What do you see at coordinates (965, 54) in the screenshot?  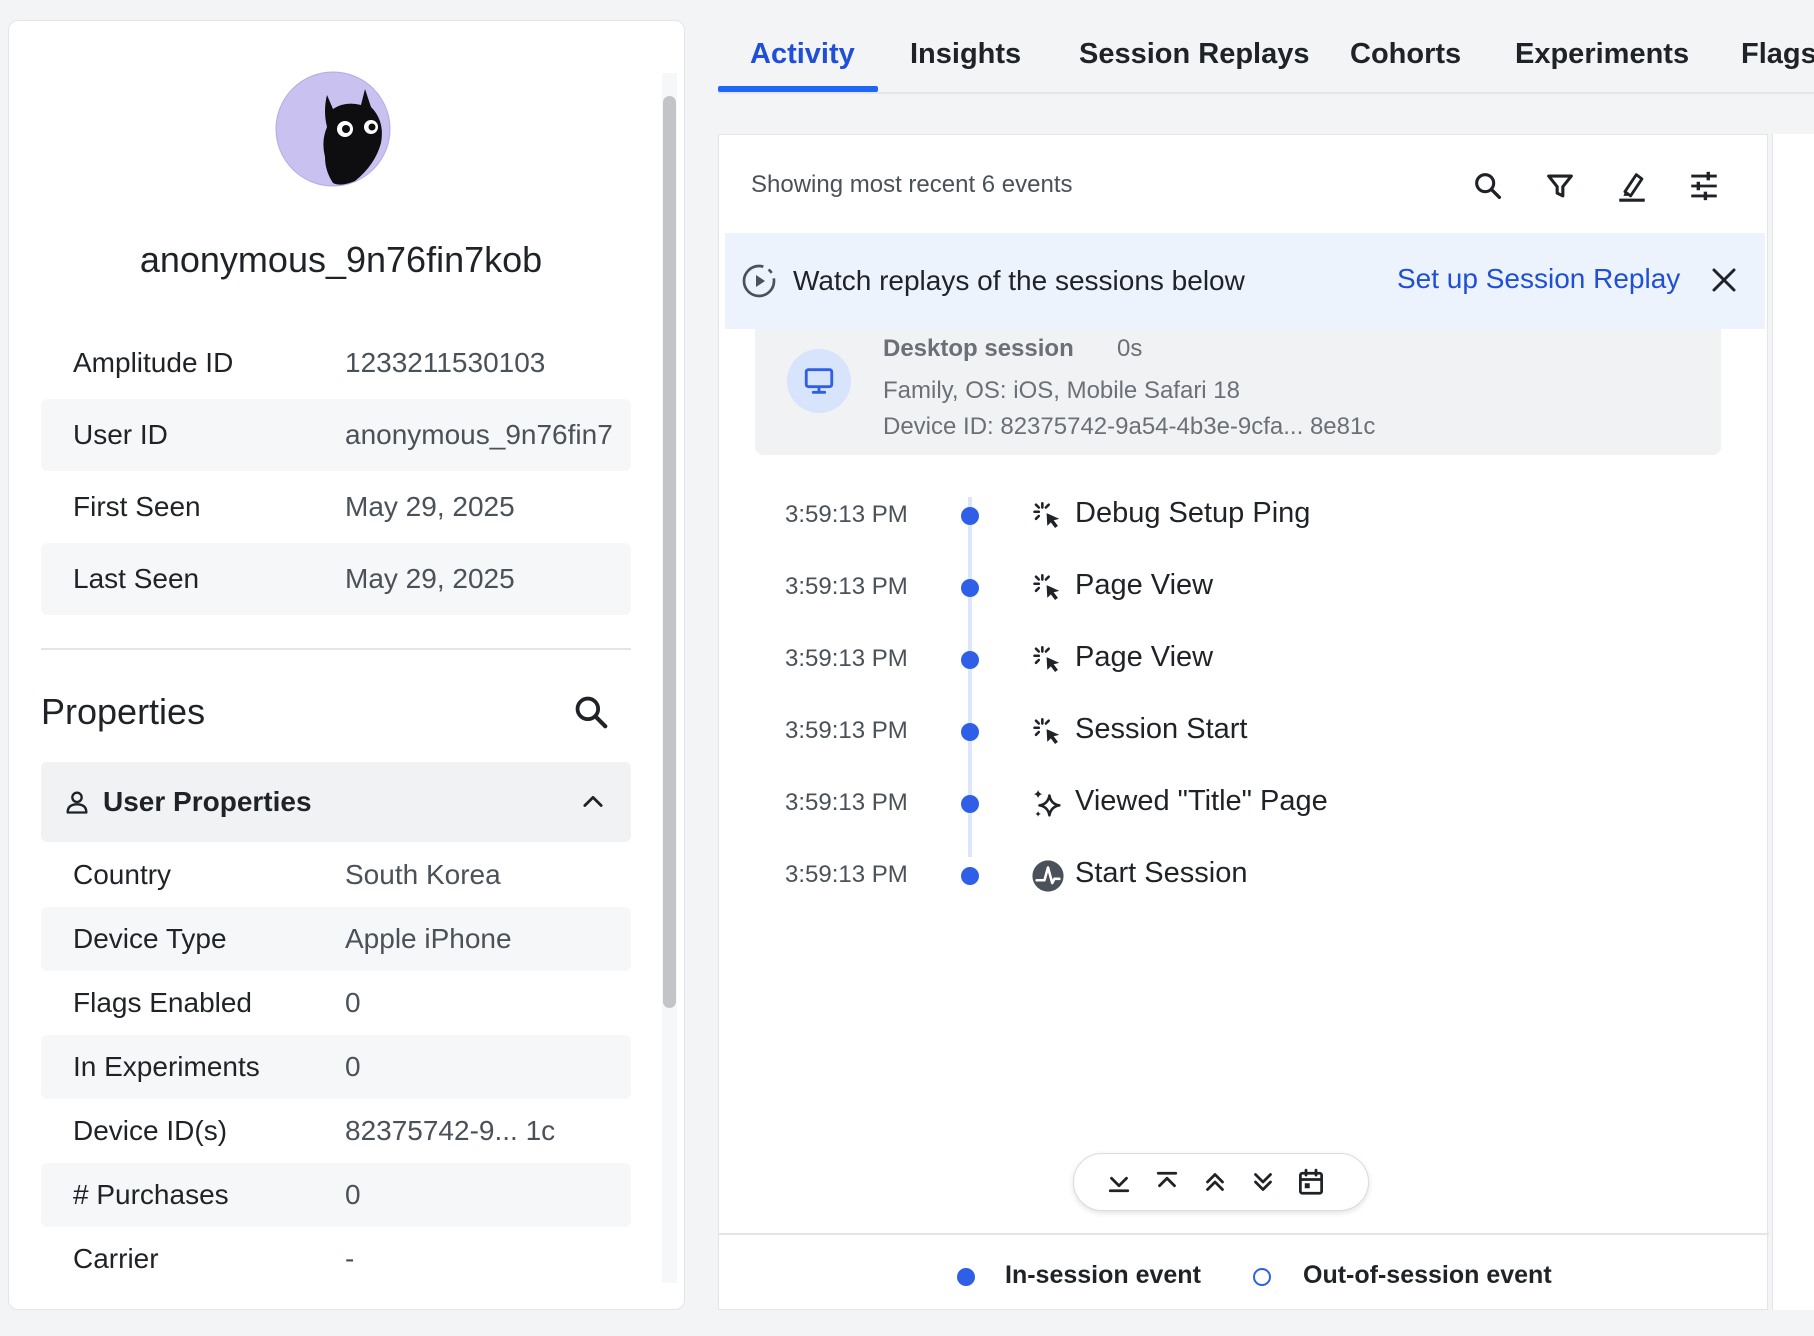 I see `tab-insights: Insights` at bounding box center [965, 54].